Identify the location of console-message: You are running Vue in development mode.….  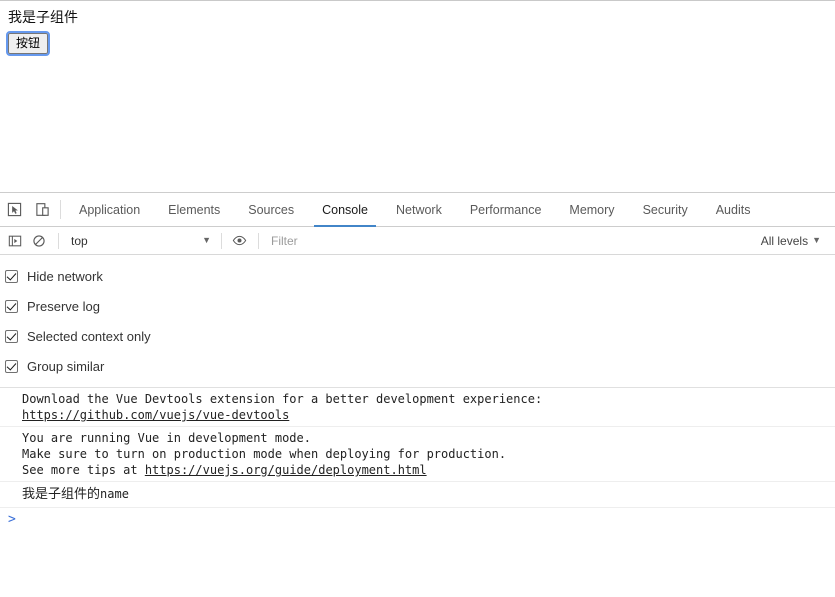
(417, 454).